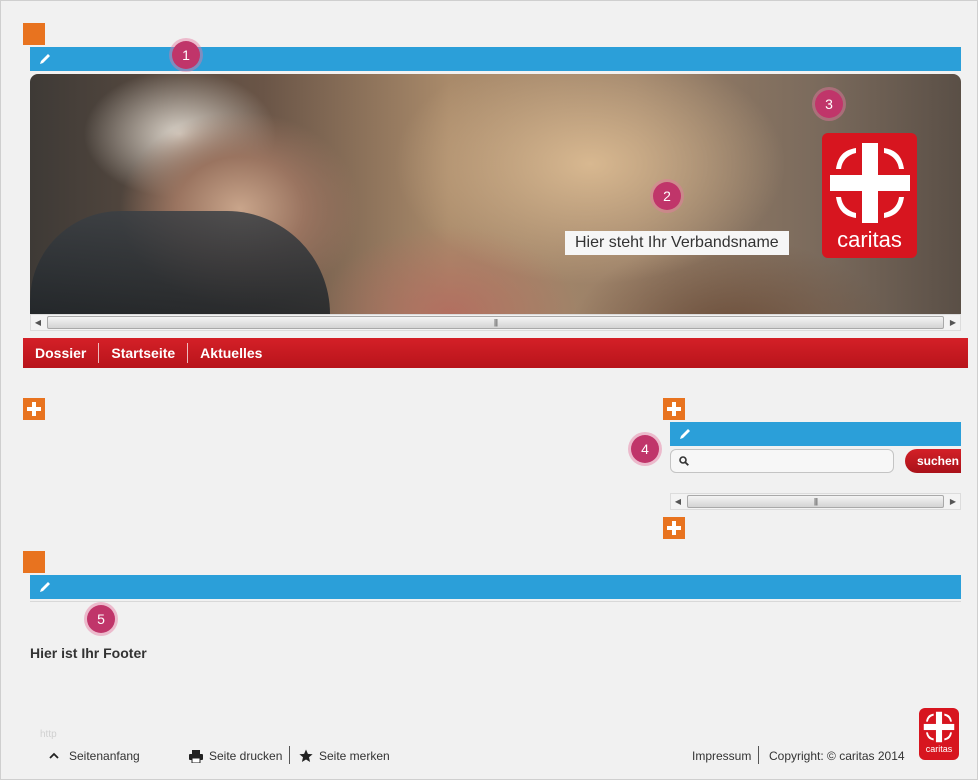 This screenshot has width=978, height=780. I want to click on caritas-logo-footer-text: caritas, so click(939, 749).